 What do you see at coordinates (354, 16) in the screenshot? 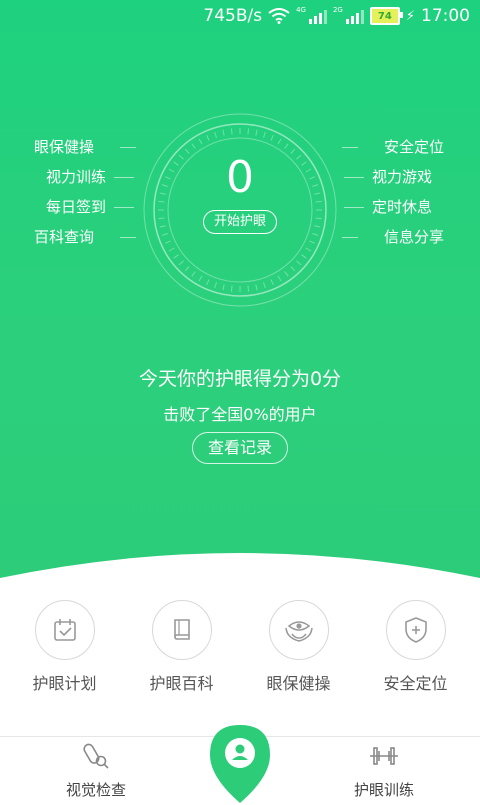
I see `signal-2-icon` at bounding box center [354, 16].